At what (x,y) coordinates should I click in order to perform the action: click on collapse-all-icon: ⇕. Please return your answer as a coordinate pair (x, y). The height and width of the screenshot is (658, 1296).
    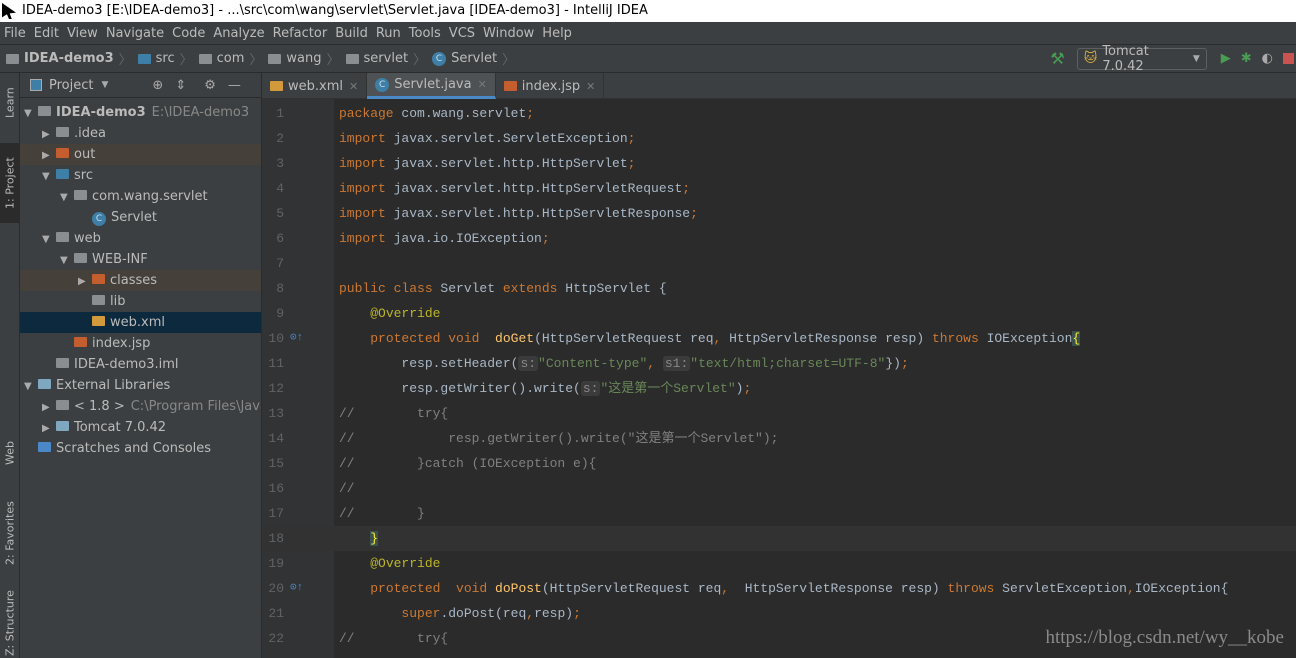
    Looking at the image, I should click on (180, 85).